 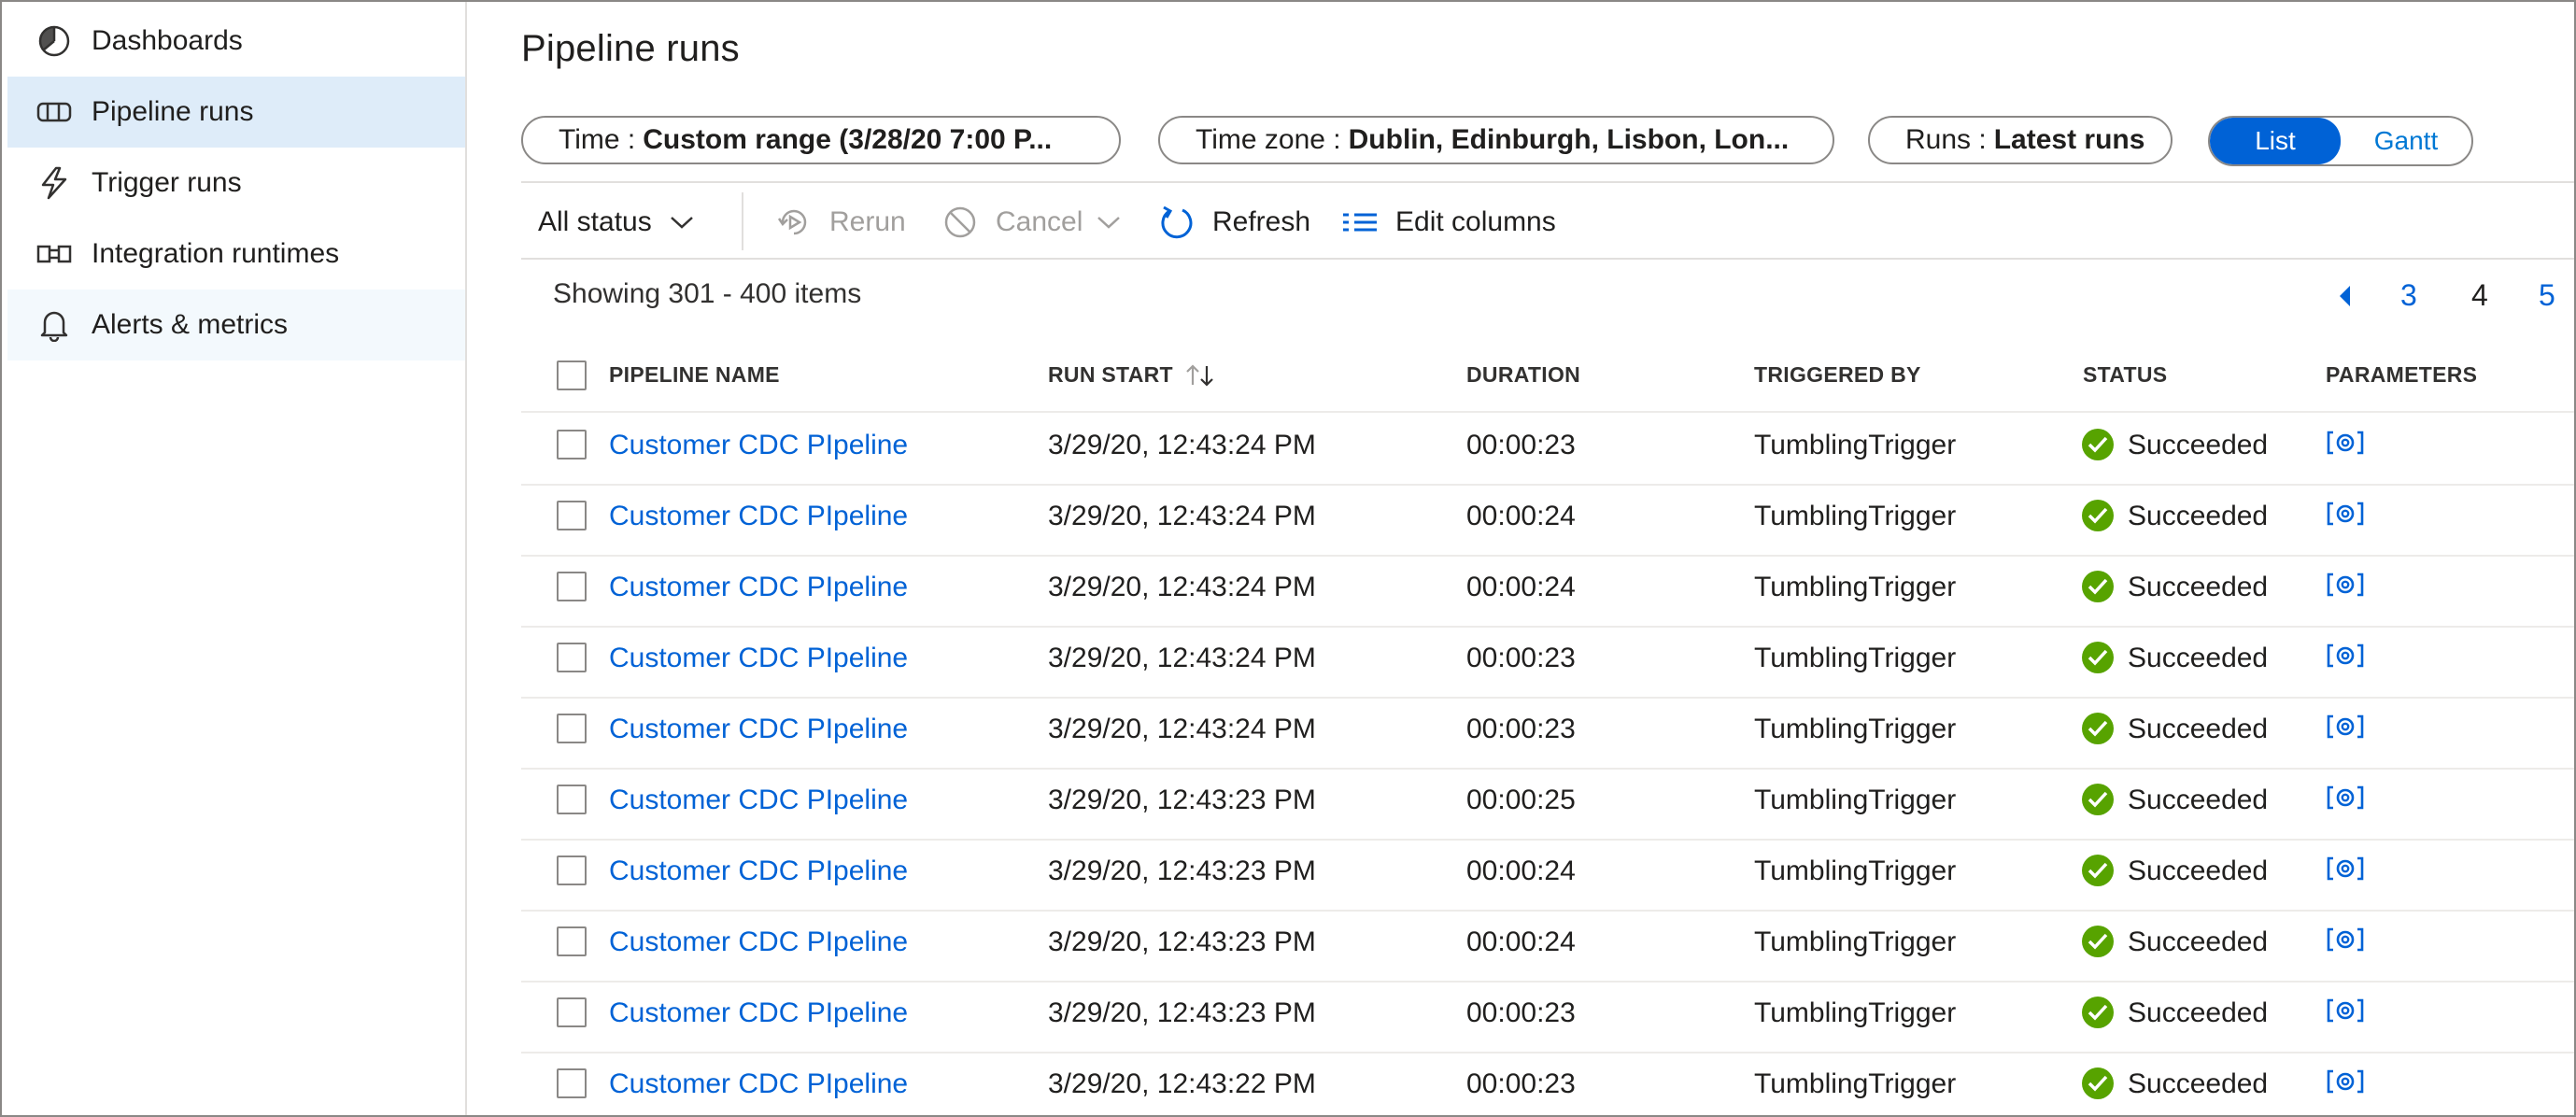 What do you see at coordinates (236, 325) in the screenshot?
I see `sidebar-item-alerts-metrics: Alerts & metrics` at bounding box center [236, 325].